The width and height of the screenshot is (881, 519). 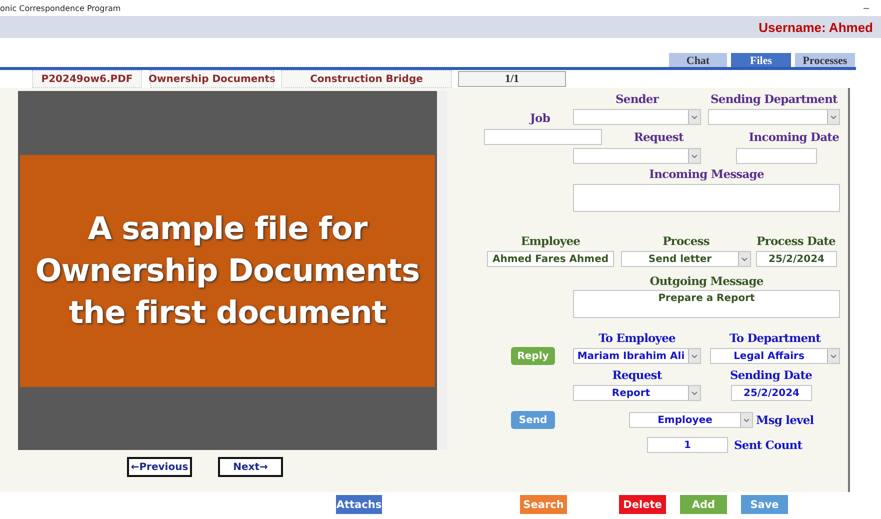 What do you see at coordinates (774, 99) in the screenshot?
I see `field-label: Sending Department` at bounding box center [774, 99].